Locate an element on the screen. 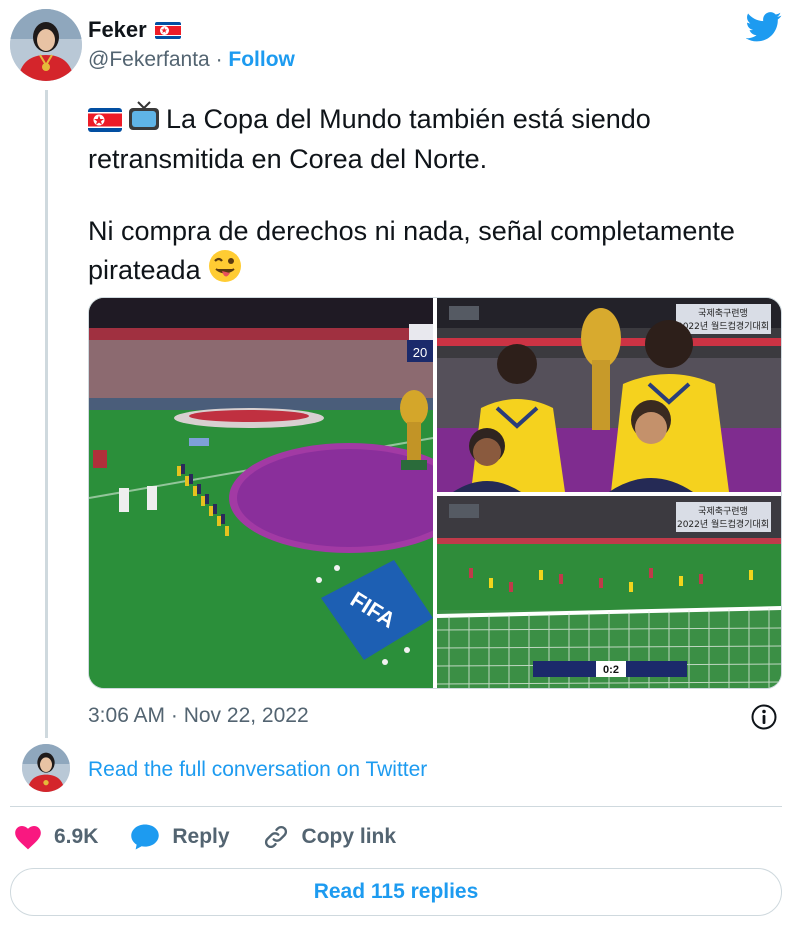 The image size is (800, 930). reply-button: Reply is located at coordinates (180, 837).